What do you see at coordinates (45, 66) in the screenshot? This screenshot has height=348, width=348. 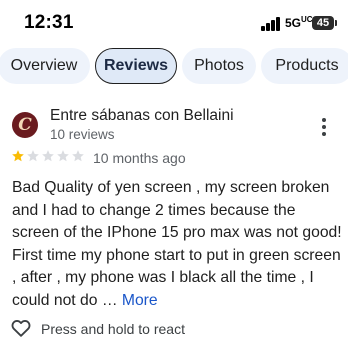 I see `tab-overview: Overview` at bounding box center [45, 66].